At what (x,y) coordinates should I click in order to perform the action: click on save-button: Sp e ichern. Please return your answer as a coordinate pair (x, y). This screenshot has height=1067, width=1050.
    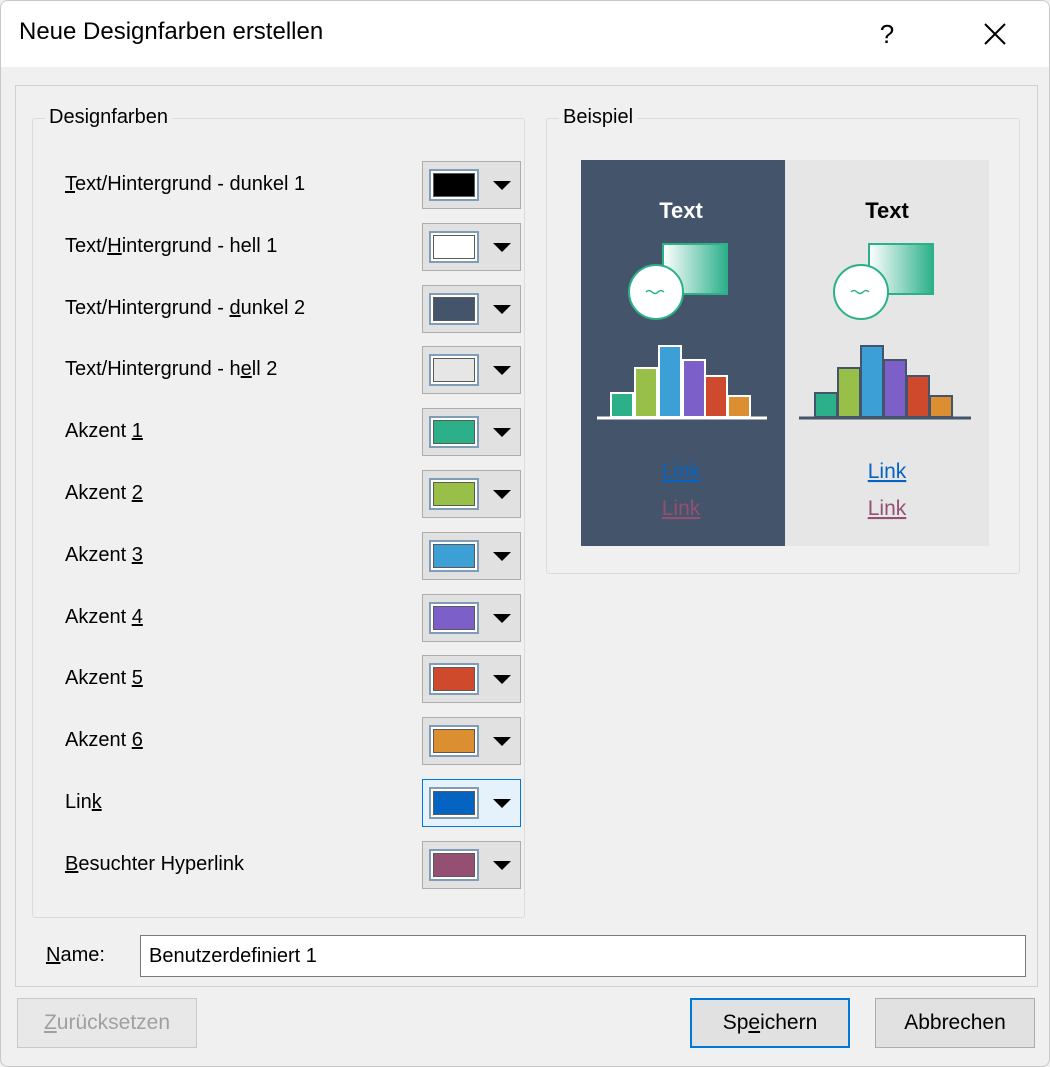
    Looking at the image, I should click on (770, 1023).